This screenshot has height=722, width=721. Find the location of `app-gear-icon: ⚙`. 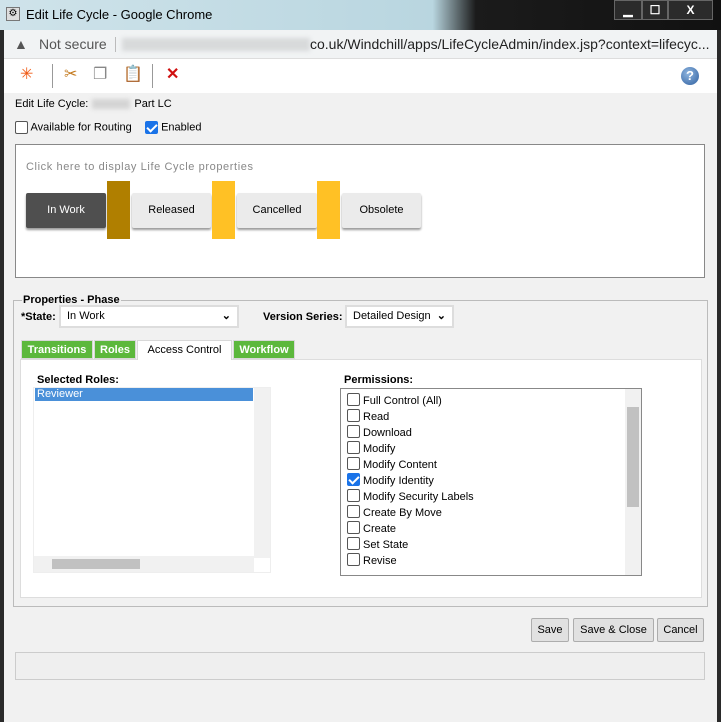

app-gear-icon: ⚙ is located at coordinates (13, 14).